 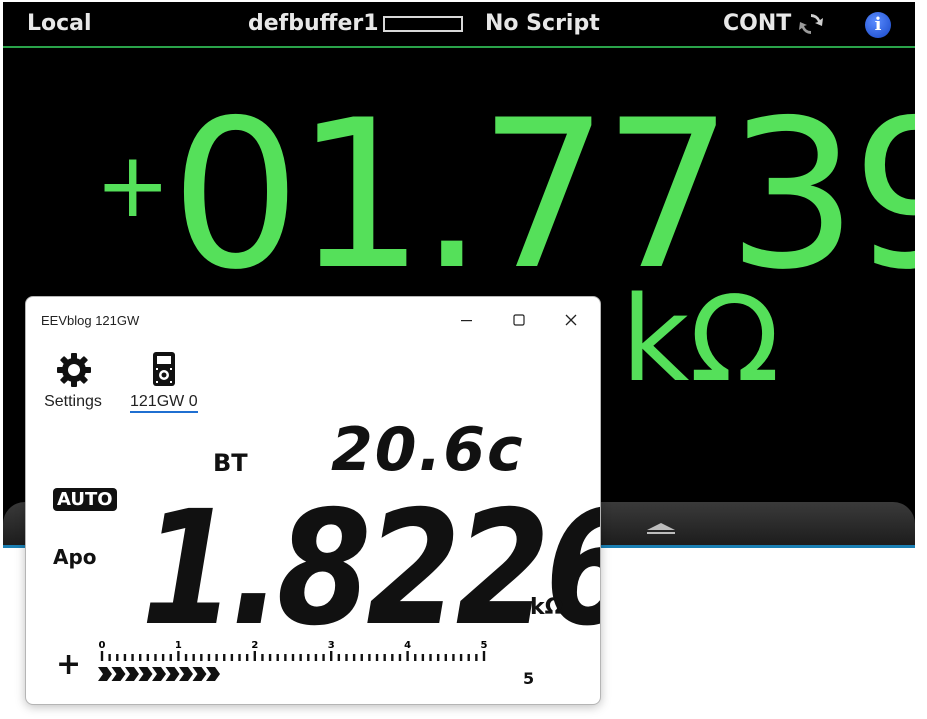 What do you see at coordinates (254, 645) in the screenshot?
I see `bargraph-tick-label: 2` at bounding box center [254, 645].